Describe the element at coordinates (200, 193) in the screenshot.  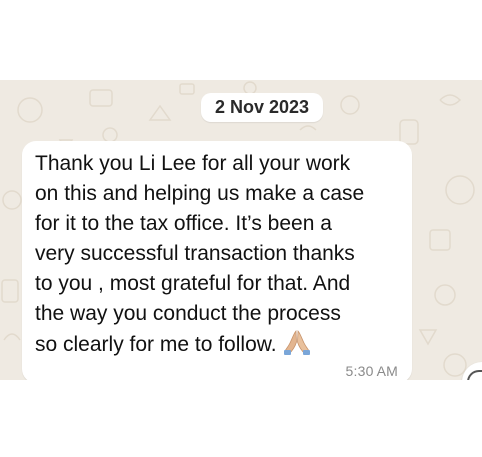
I see `message-line: on this and helping us make a case` at that location.